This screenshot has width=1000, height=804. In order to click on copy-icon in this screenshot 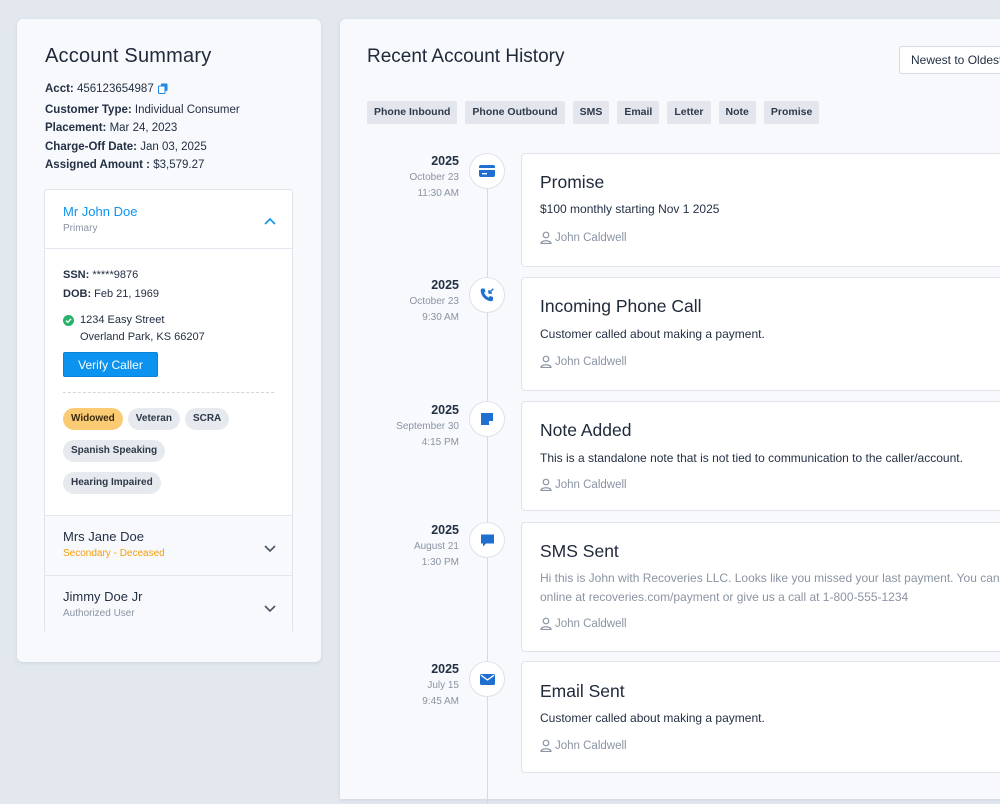, I will do `click(162, 91)`.